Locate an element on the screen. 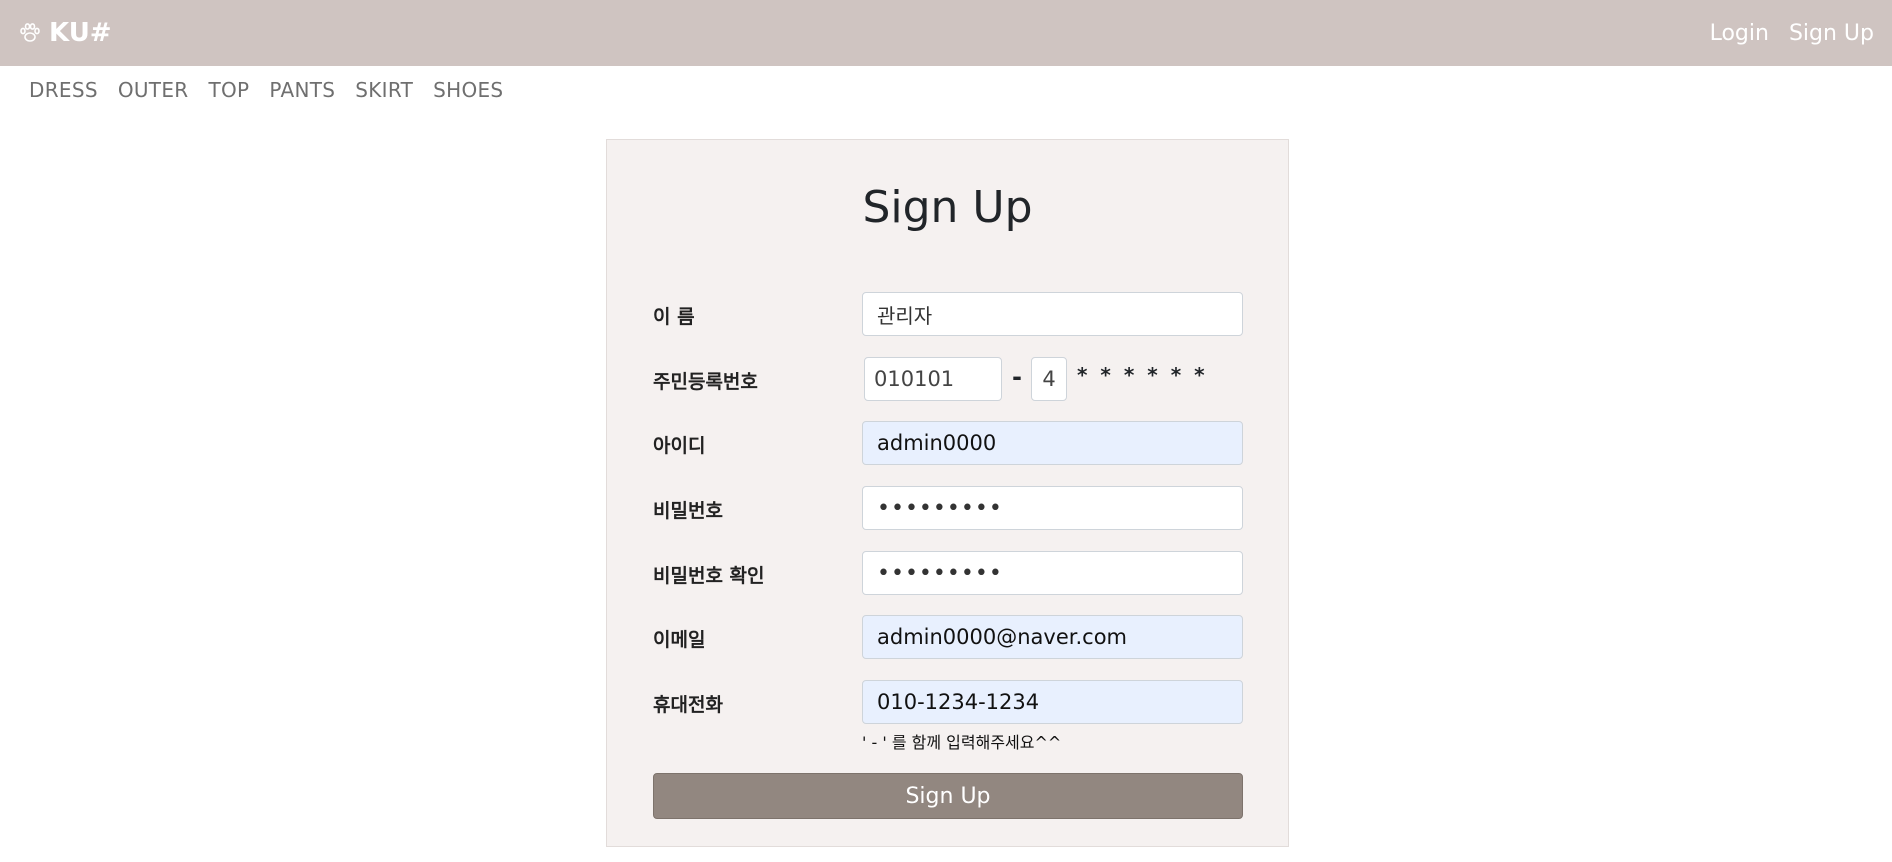 The height and width of the screenshot is (862, 1892). category-top: TOP is located at coordinates (228, 90).